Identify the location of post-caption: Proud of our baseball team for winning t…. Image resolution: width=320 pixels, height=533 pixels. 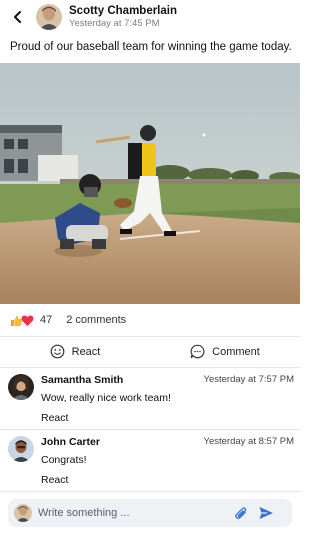
(151, 47).